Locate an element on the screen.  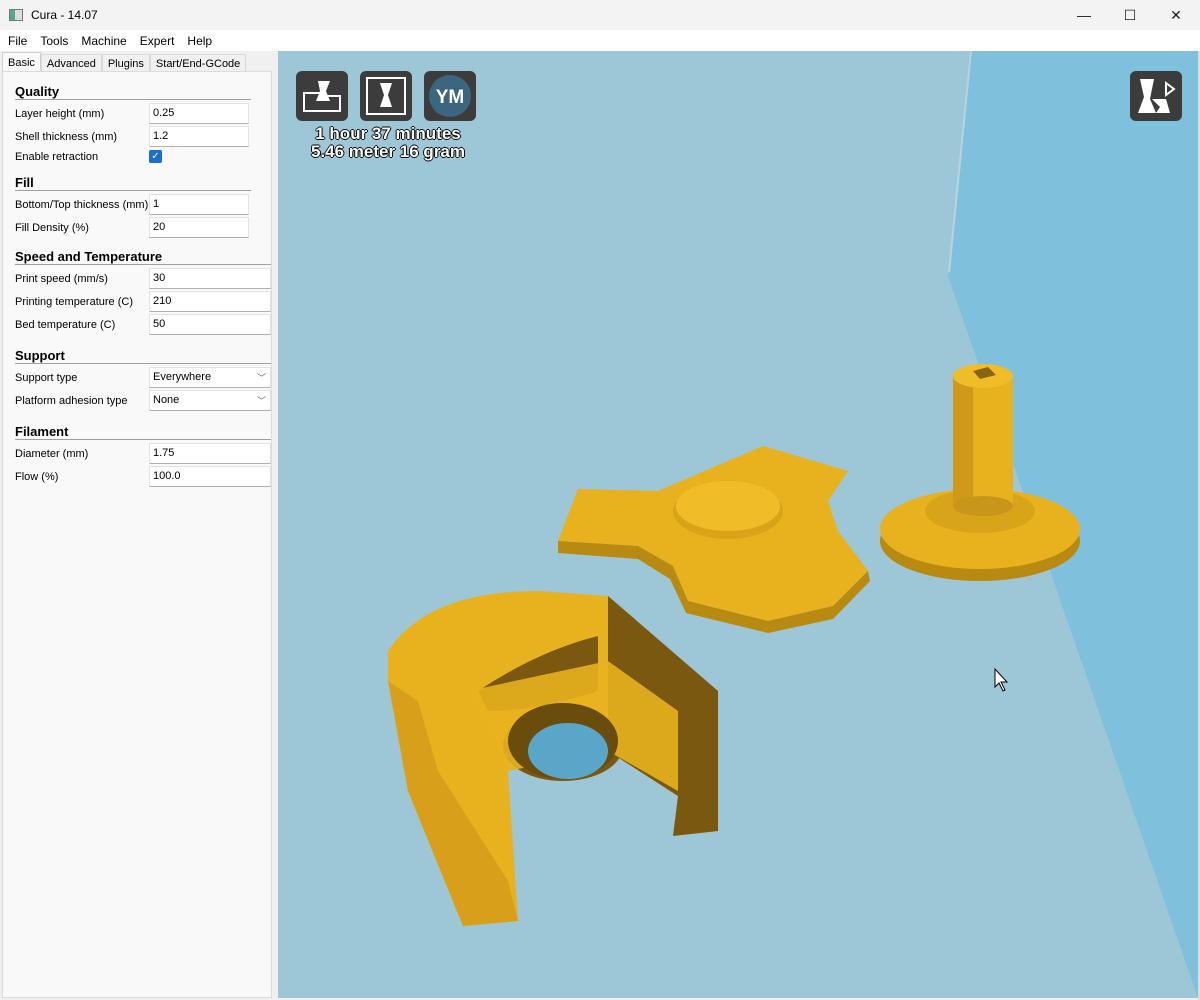
adhesion-type-value: None is located at coordinates (166, 400).